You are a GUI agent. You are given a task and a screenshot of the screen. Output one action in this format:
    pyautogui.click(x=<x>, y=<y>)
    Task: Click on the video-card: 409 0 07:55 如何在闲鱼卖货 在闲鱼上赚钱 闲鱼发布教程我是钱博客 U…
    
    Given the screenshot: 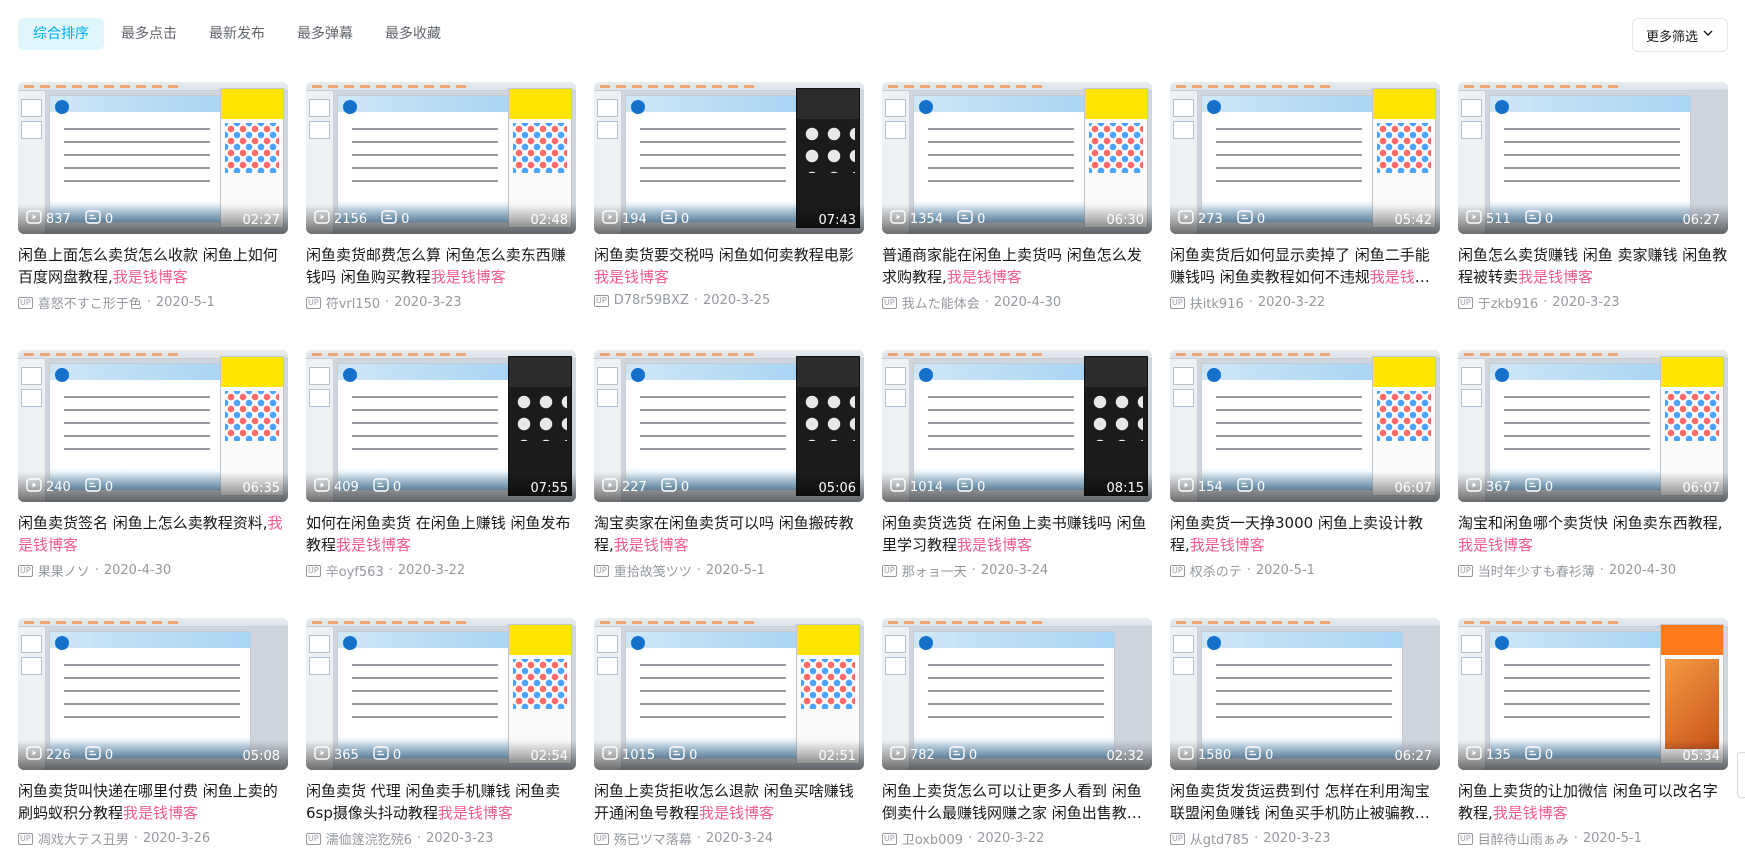 What is the action you would take?
    pyautogui.click(x=441, y=484)
    